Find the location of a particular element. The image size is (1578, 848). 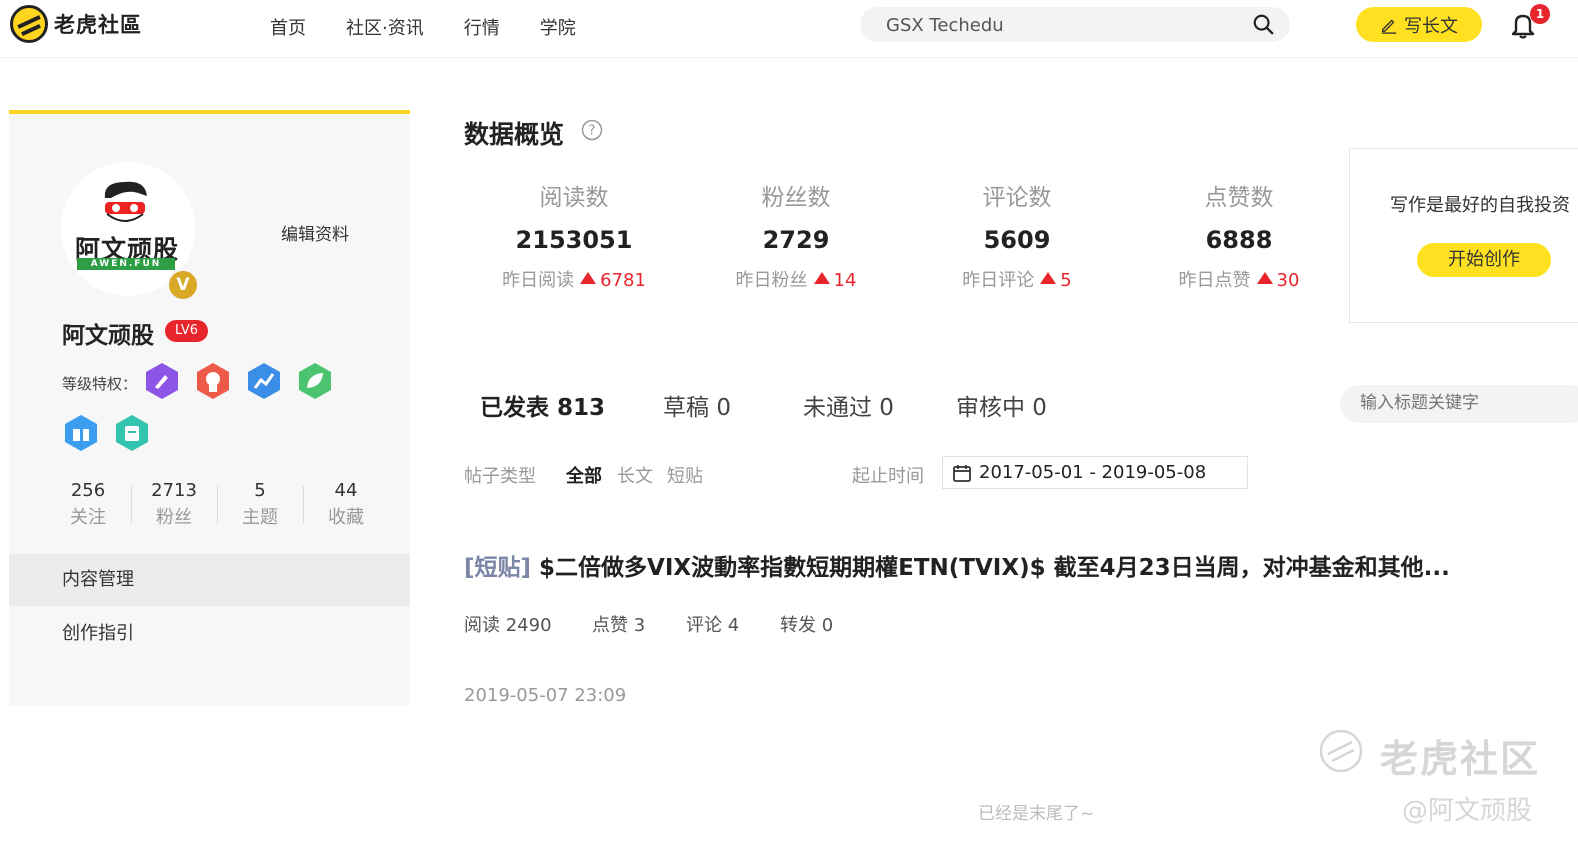

metric-likes: 点赞数 6888 昨日点赞 30 is located at coordinates (1239, 235).